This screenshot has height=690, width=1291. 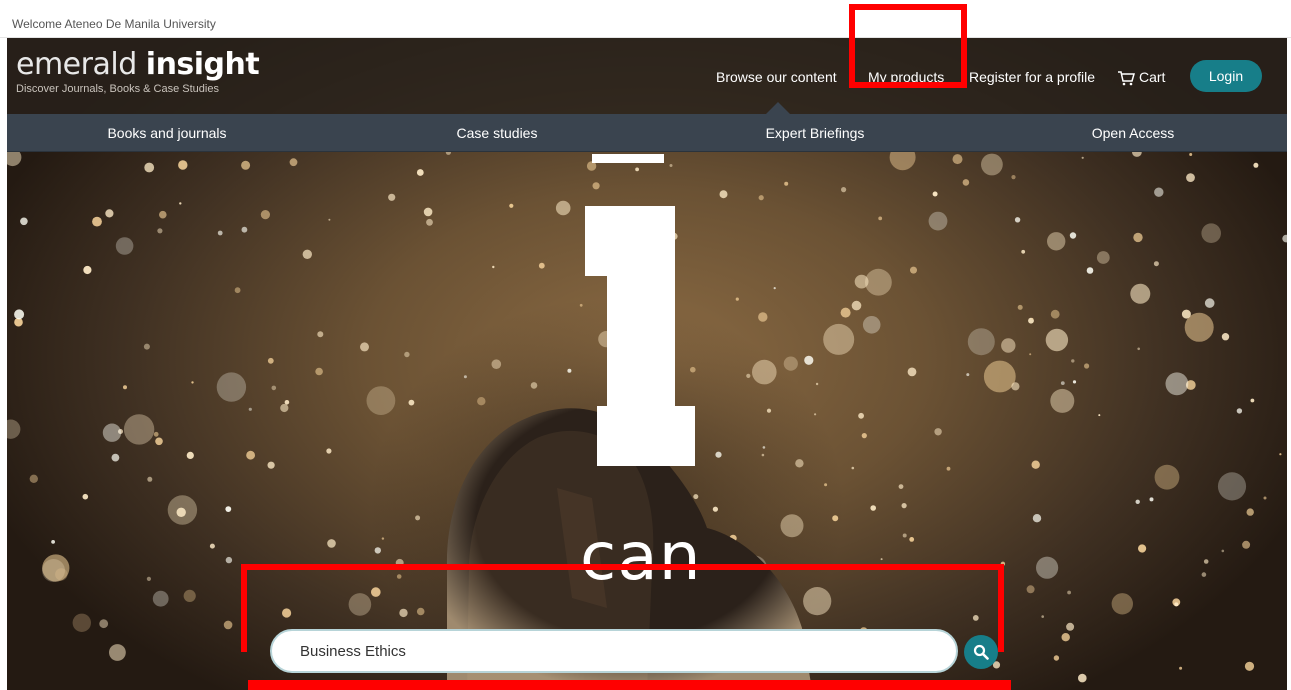 What do you see at coordinates (167, 133) in the screenshot?
I see `category-books-and-journals: Books and journals` at bounding box center [167, 133].